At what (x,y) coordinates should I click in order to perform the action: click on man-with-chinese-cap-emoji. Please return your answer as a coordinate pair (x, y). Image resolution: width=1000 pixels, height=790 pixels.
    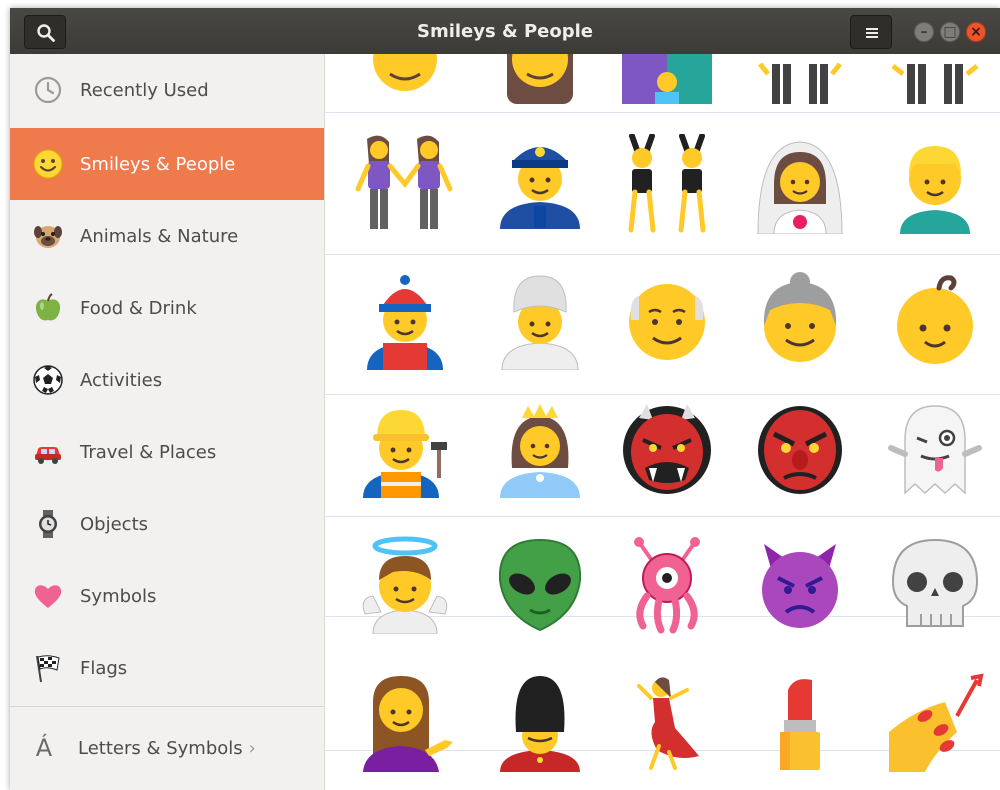
    Looking at the image, I should click on (405, 322).